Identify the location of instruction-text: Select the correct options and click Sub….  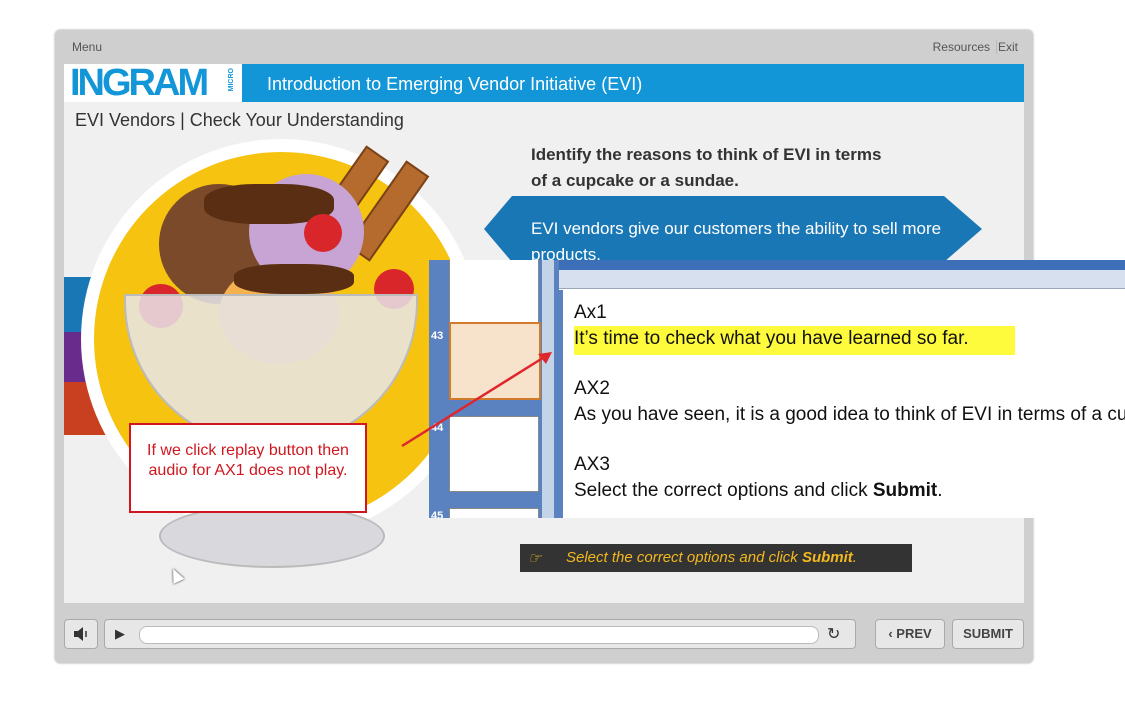
(711, 557).